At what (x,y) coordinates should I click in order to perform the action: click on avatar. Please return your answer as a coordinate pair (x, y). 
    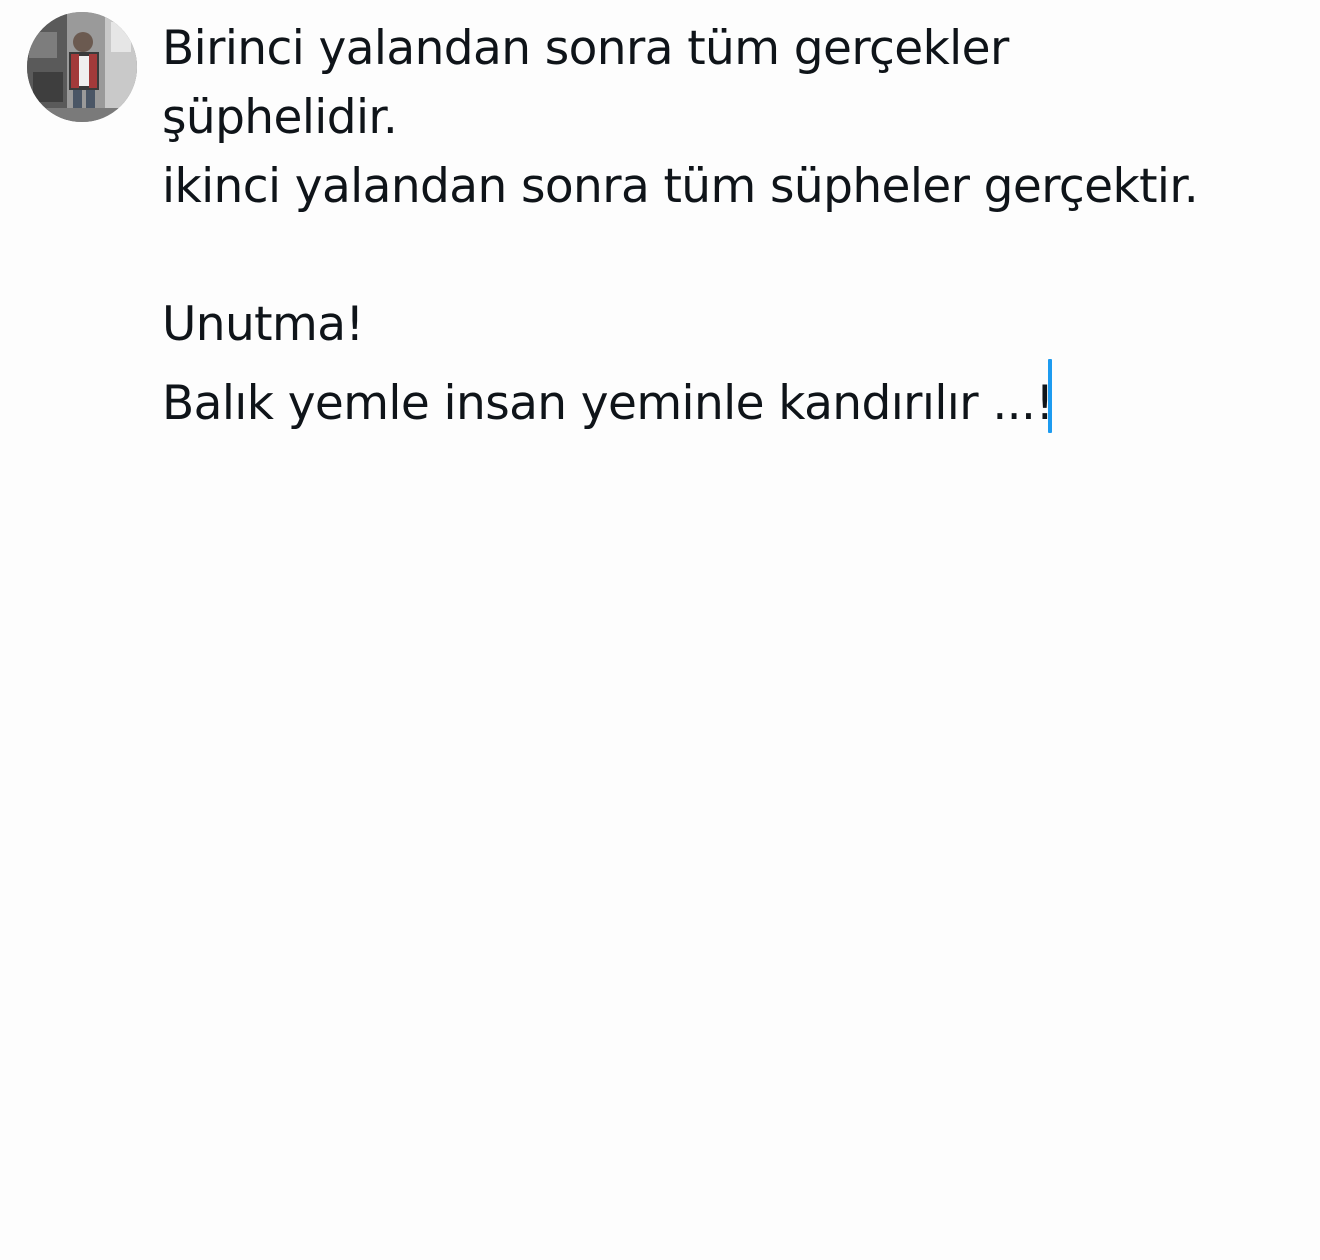
    Looking at the image, I should click on (82, 67).